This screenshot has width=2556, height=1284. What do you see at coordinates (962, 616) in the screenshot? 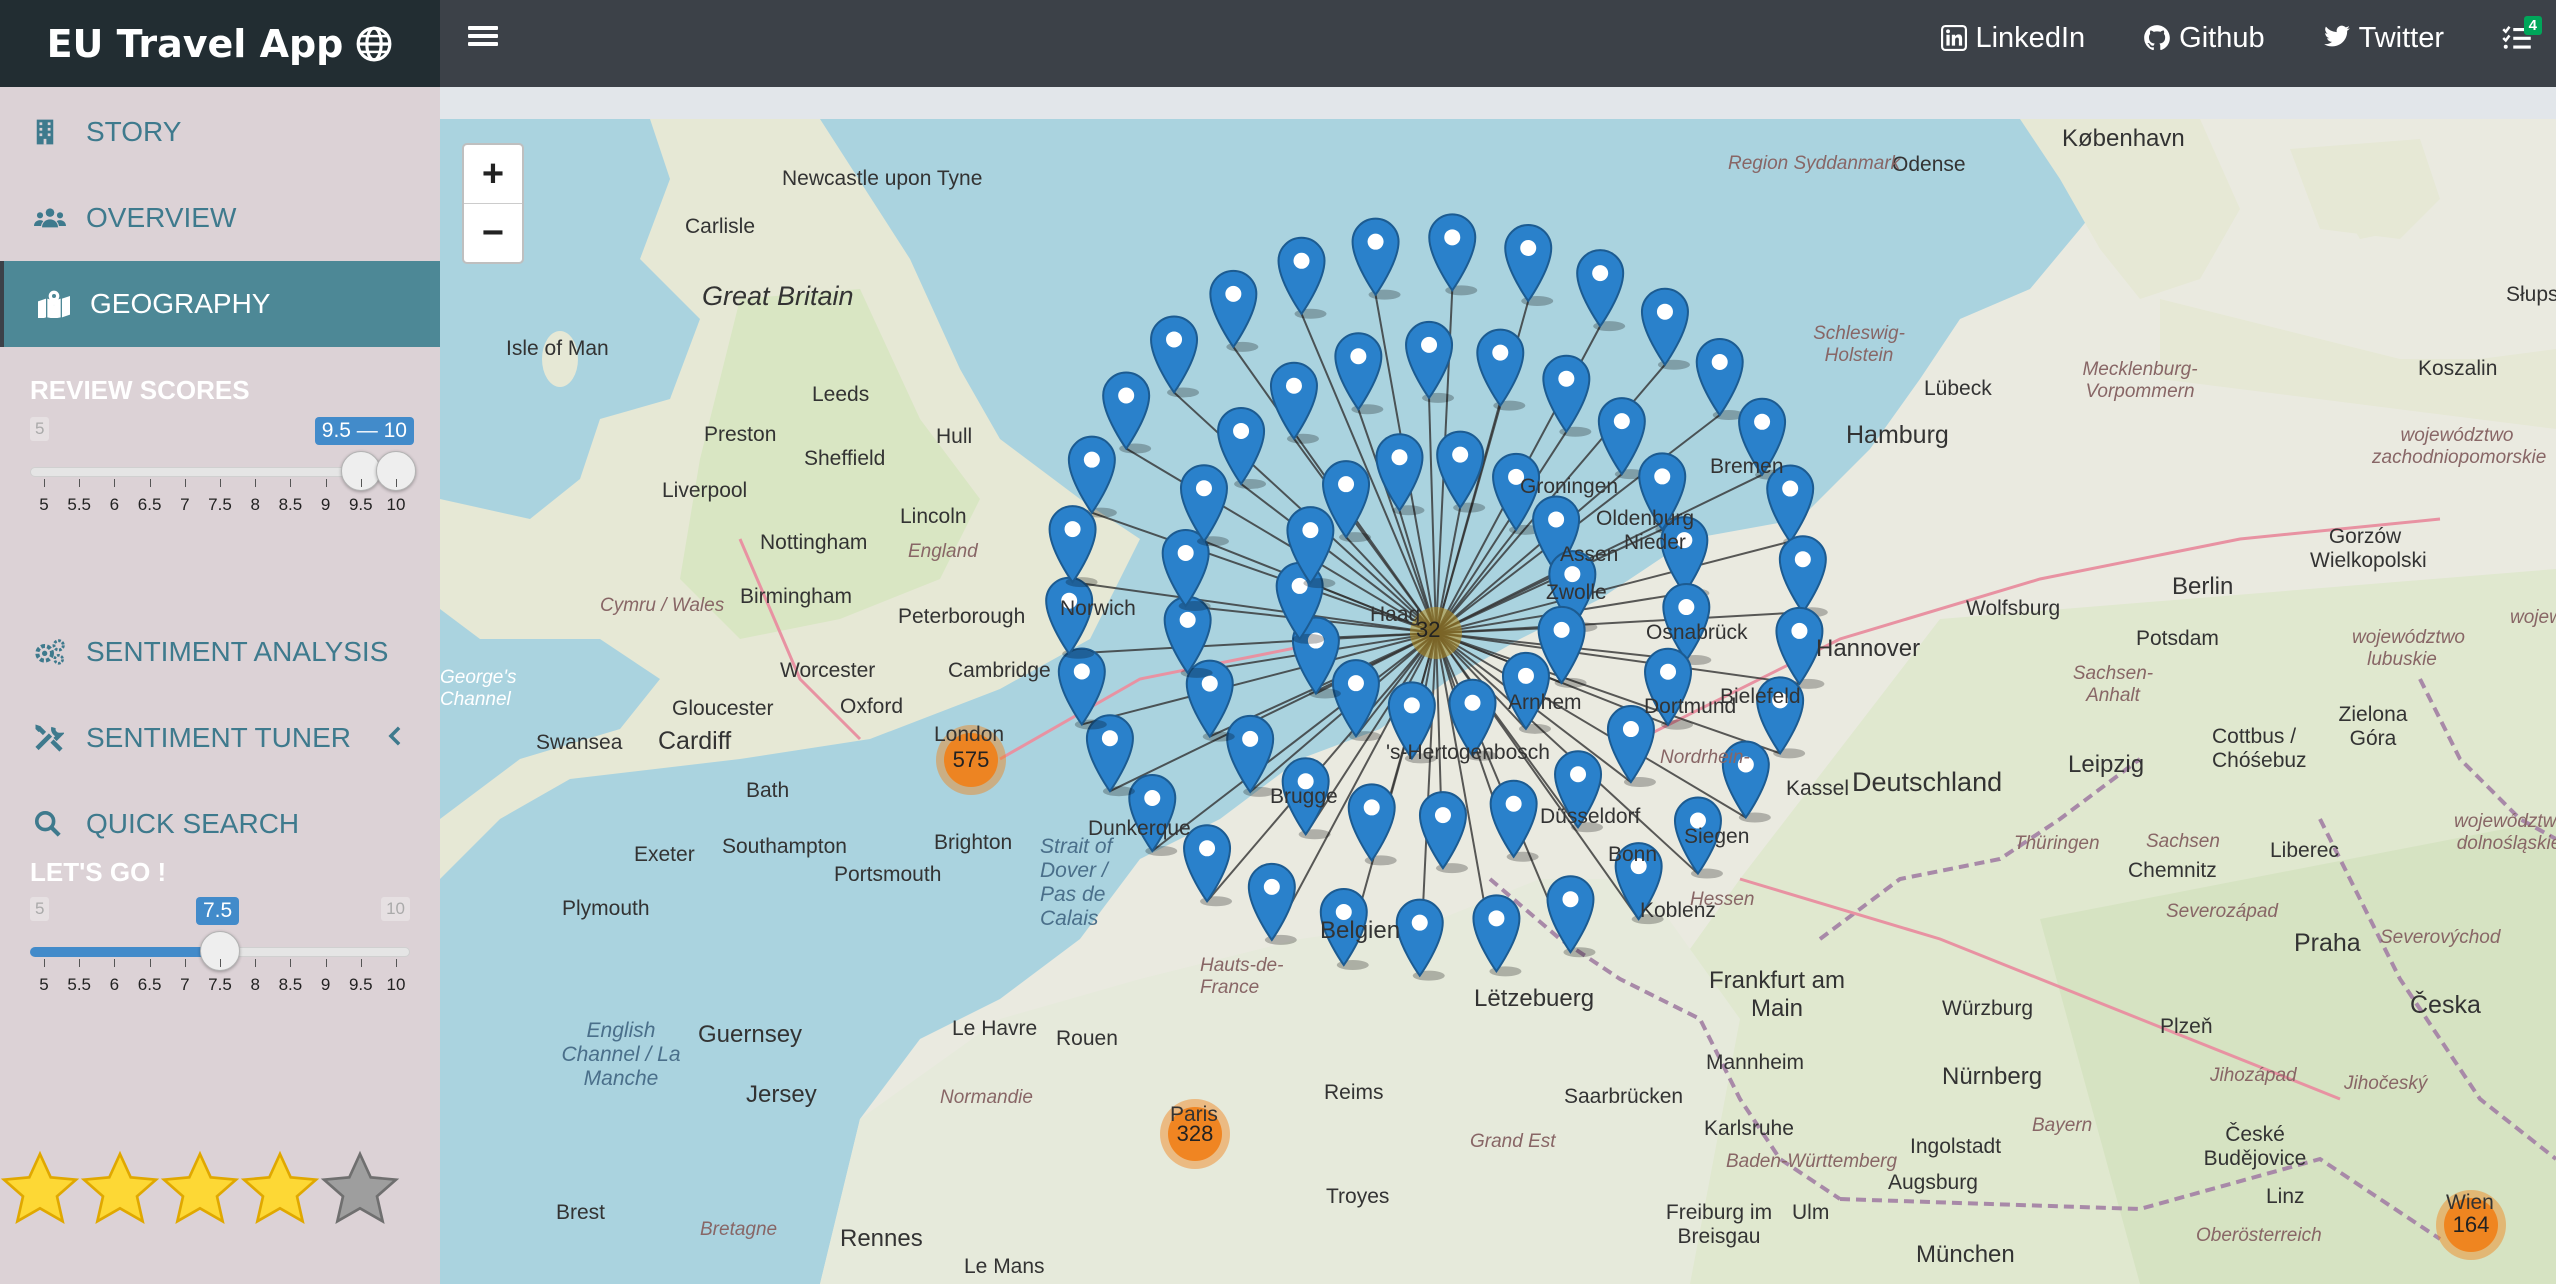
I see `map-label: Peterborough` at bounding box center [962, 616].